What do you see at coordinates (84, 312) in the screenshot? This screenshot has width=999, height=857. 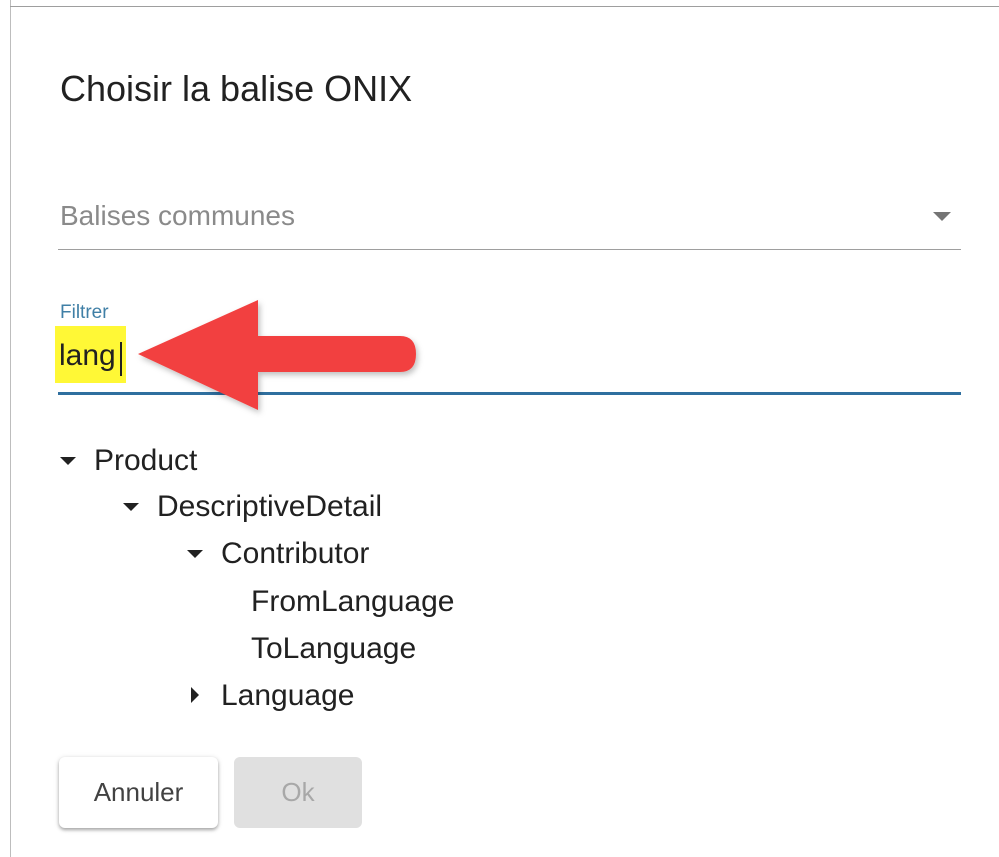 I see `filter-label: Filtrer` at bounding box center [84, 312].